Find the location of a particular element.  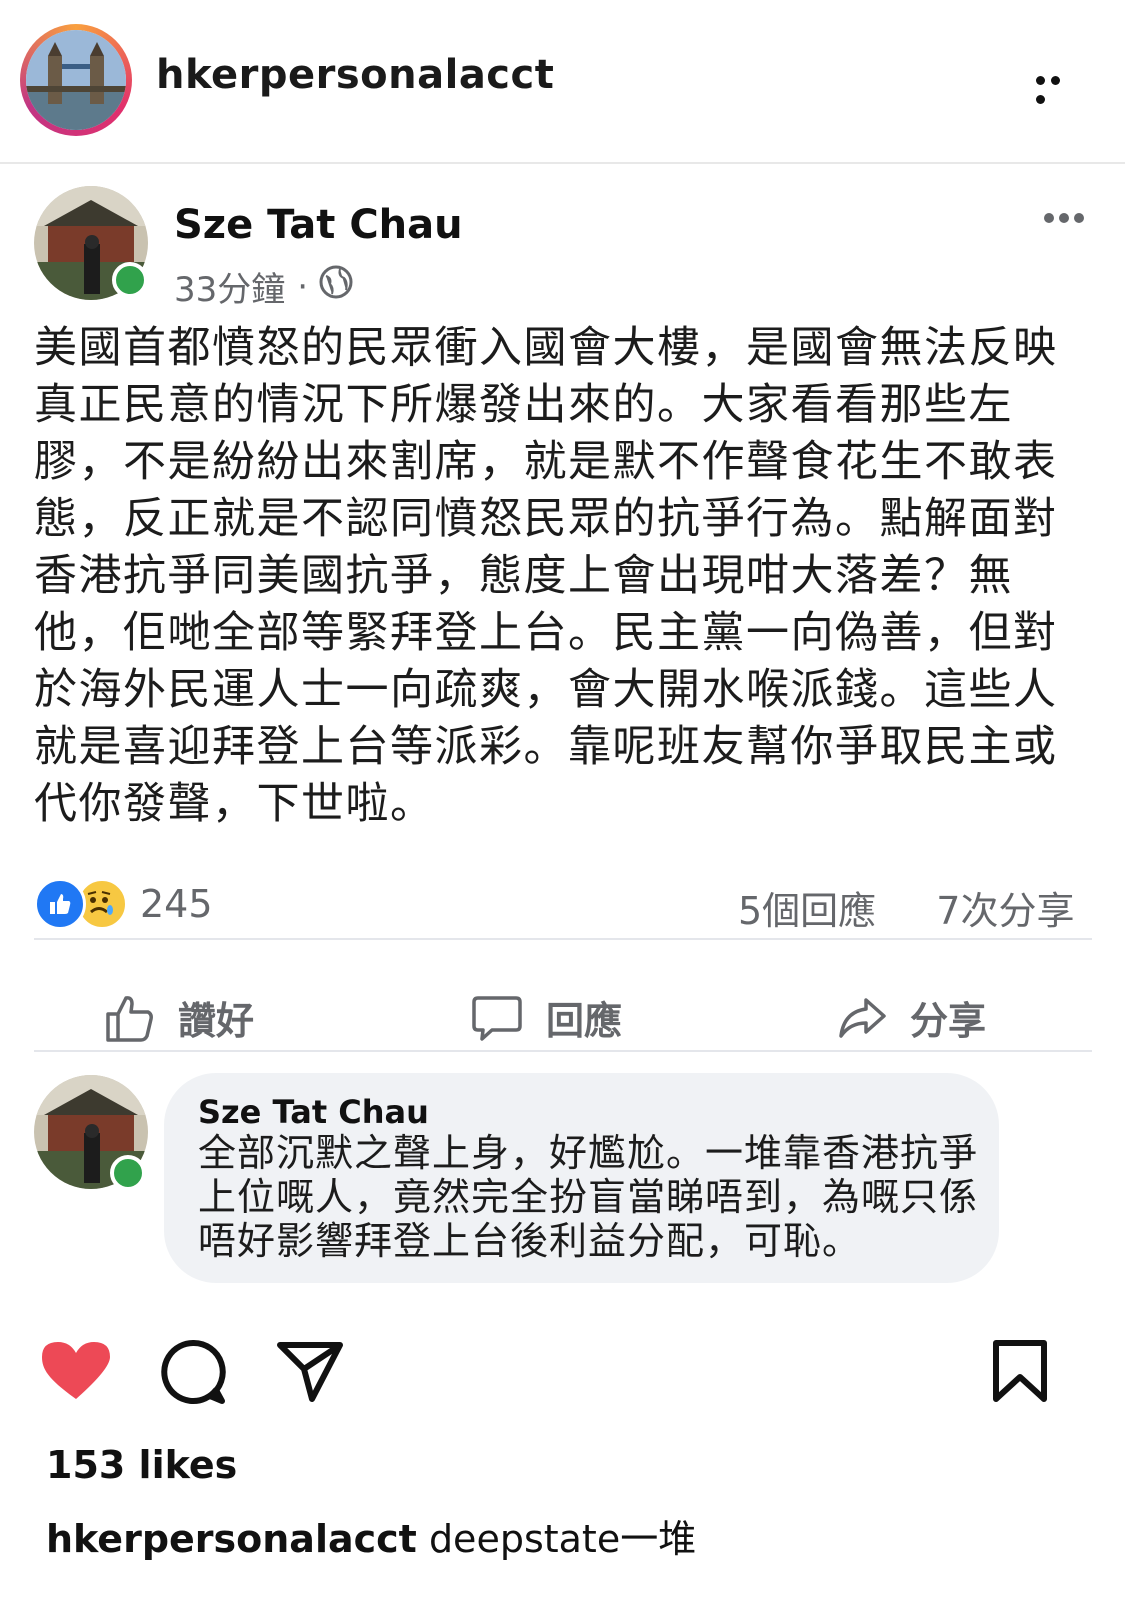

comment-author: Sze Tat Chau is located at coordinates (313, 1112).